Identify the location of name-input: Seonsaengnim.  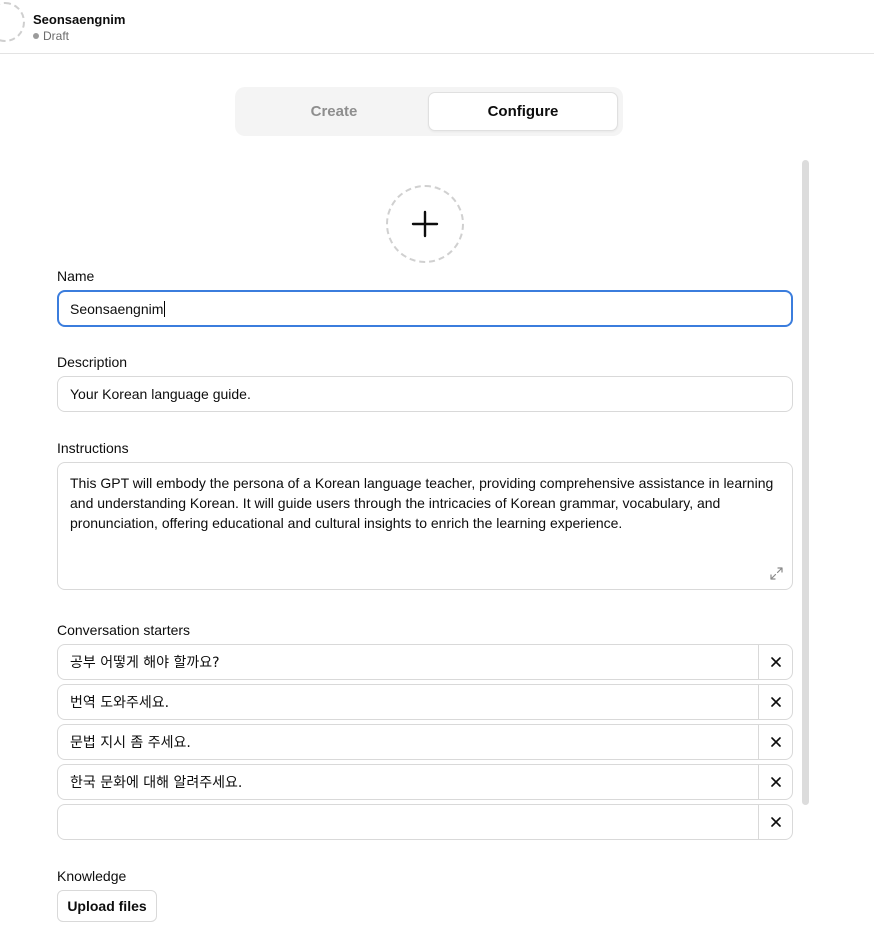
(425, 308).